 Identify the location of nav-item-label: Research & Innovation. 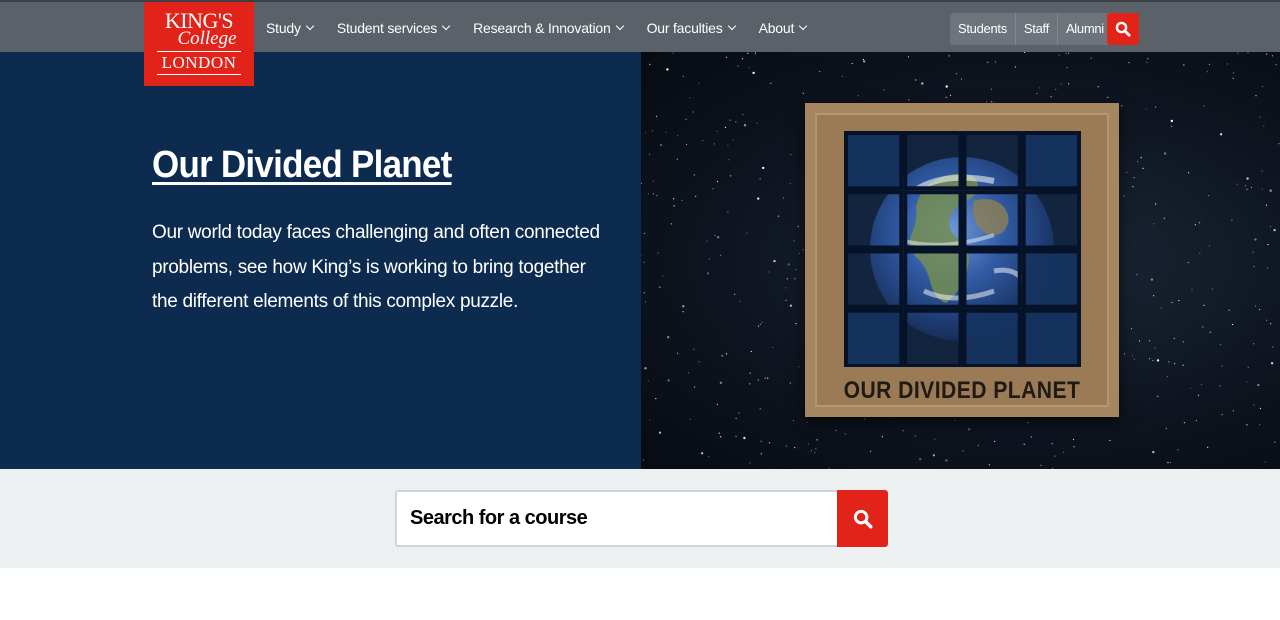
(542, 28).